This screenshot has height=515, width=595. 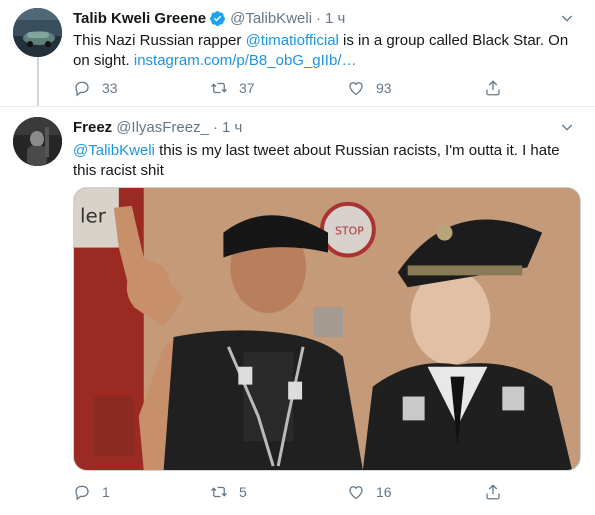 I want to click on like-button: 16, so click(x=415, y=492).